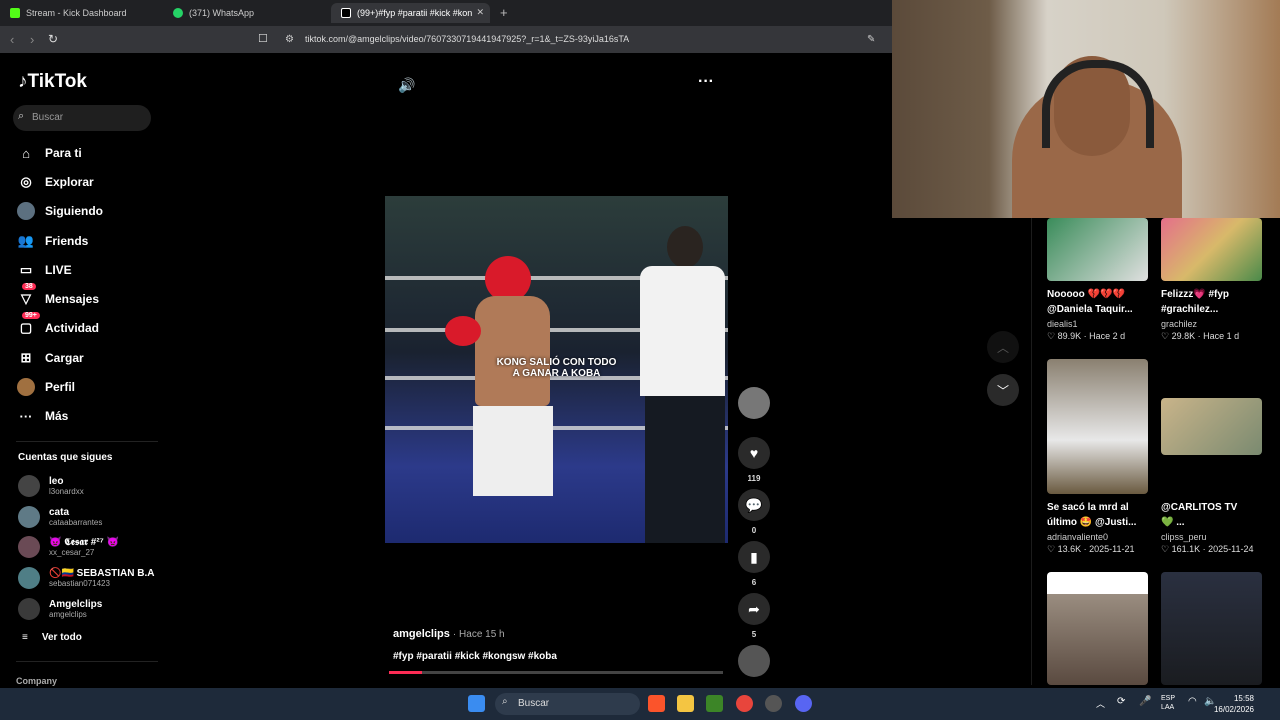  What do you see at coordinates (1121, 701) in the screenshot?
I see `network-icon: ⟳` at bounding box center [1121, 701].